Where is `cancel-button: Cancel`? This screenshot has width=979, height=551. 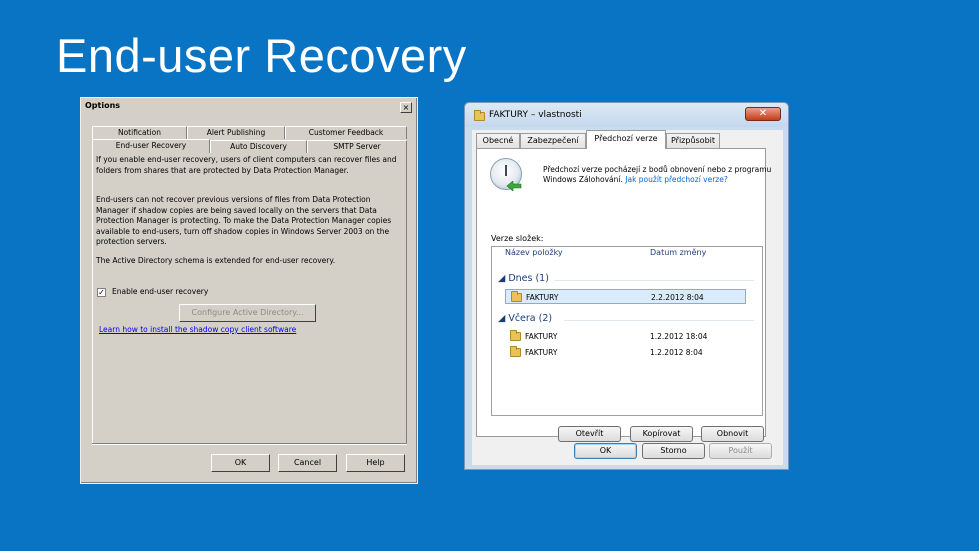
cancel-button: Cancel is located at coordinates (307, 463).